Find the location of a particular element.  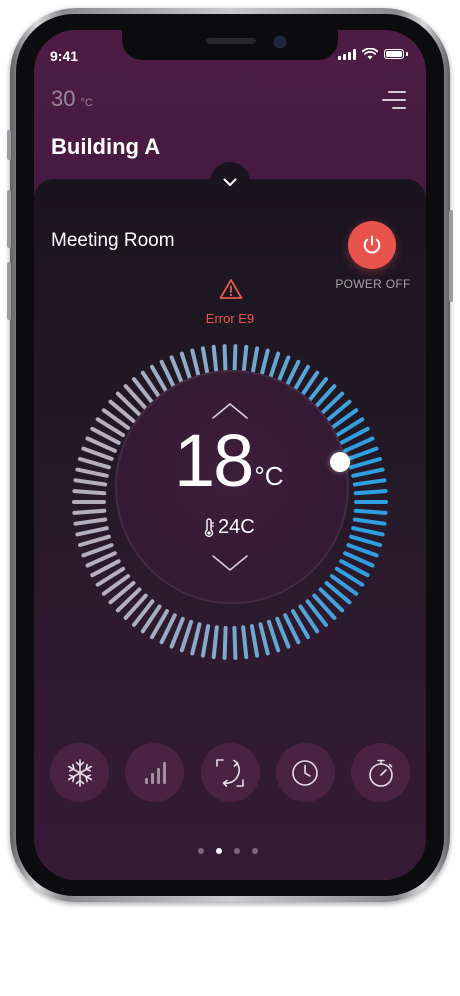

cellular-signal-icon is located at coordinates (347, 54).